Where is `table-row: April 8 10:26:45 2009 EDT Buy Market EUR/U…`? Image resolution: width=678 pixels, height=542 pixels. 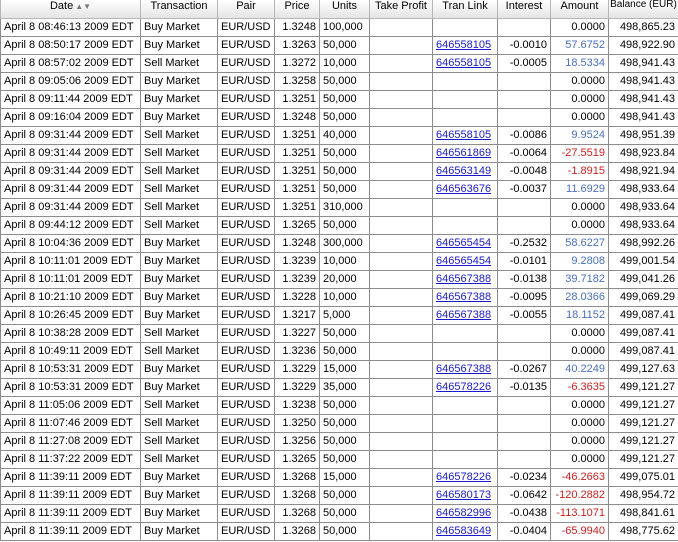
table-row: April 8 10:26:45 2009 EDT Buy Market EUR/U… is located at coordinates (339, 315).